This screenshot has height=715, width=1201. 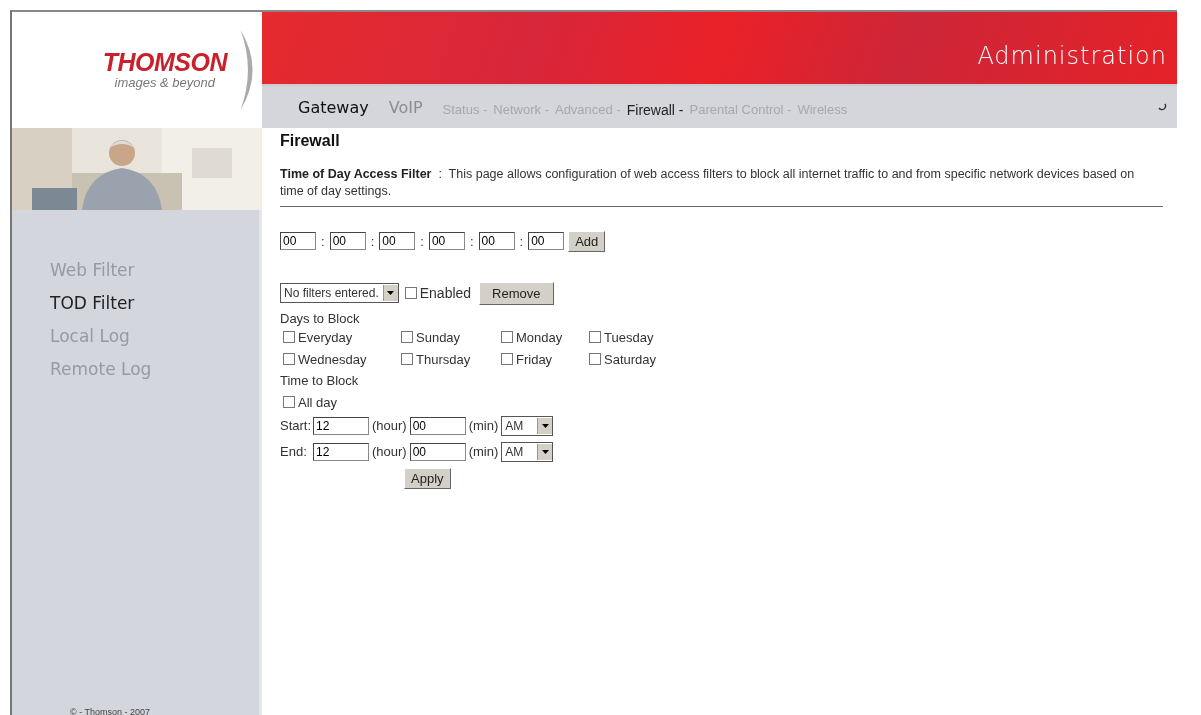 What do you see at coordinates (164, 82) in the screenshot?
I see `brand-tagline: images & beyond` at bounding box center [164, 82].